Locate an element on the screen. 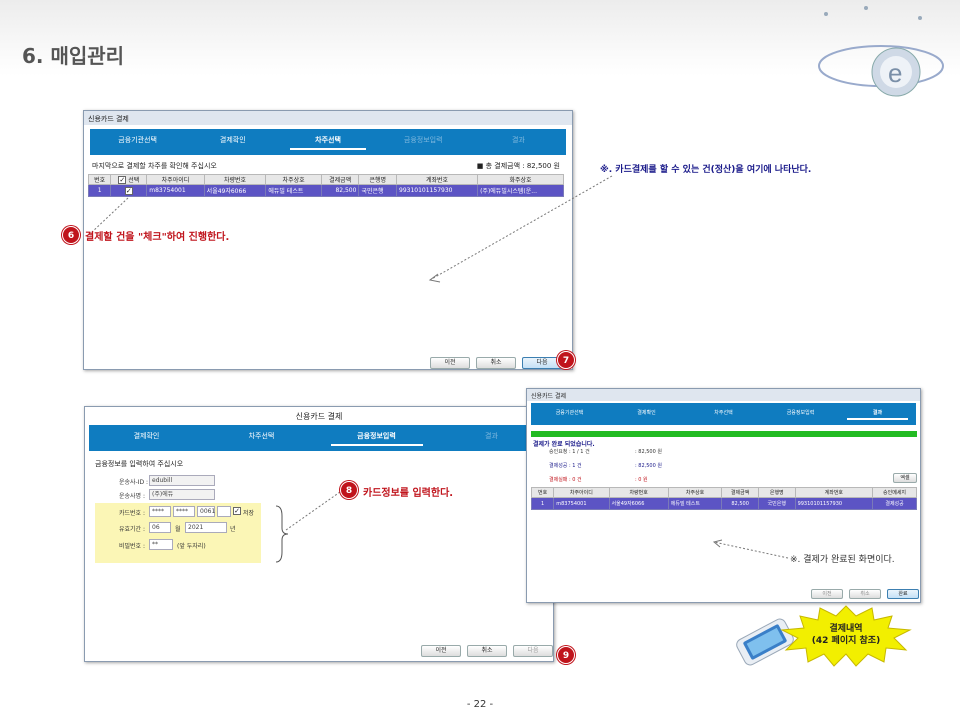 The image size is (960, 720). annotation-complete: ※. 결제가 완료된 화면이다. is located at coordinates (842, 560).